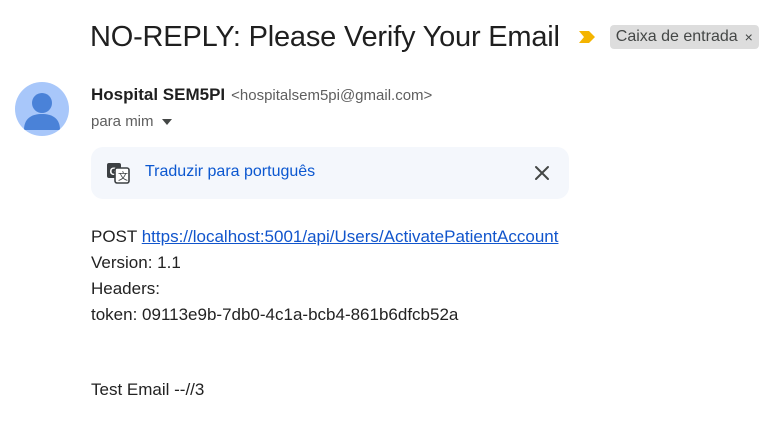  What do you see at coordinates (125, 288) in the screenshot?
I see `headers-line: Headers:` at bounding box center [125, 288].